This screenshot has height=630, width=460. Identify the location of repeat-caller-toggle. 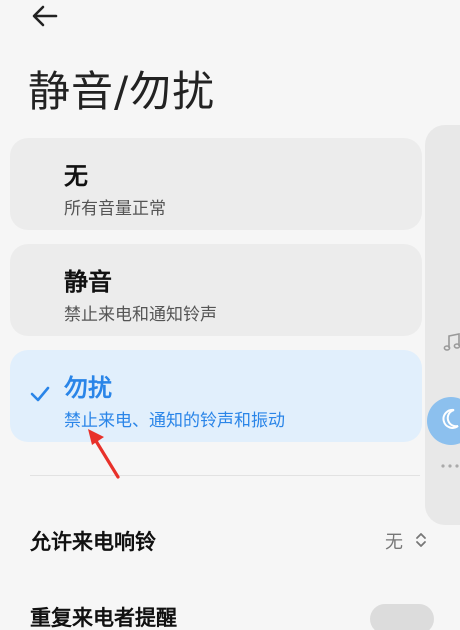
(402, 617).